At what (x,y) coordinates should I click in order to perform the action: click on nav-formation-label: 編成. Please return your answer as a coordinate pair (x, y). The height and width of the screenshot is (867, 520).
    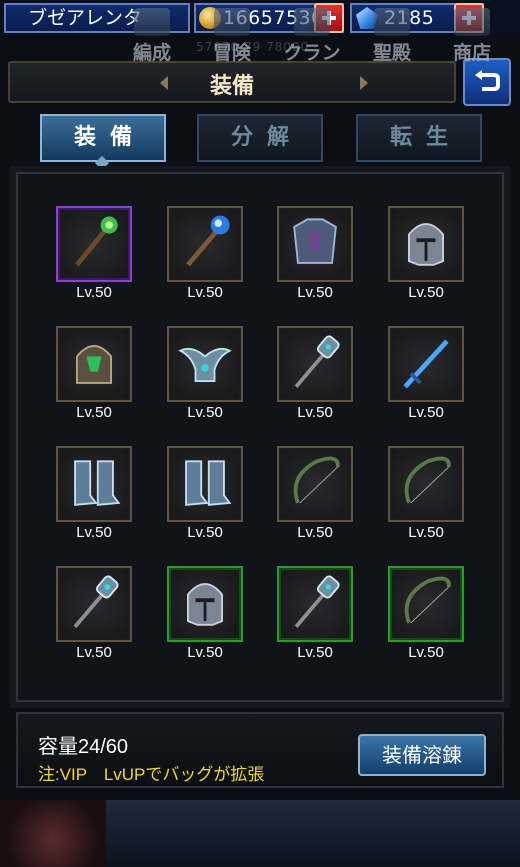
    Looking at the image, I should click on (151, 53).